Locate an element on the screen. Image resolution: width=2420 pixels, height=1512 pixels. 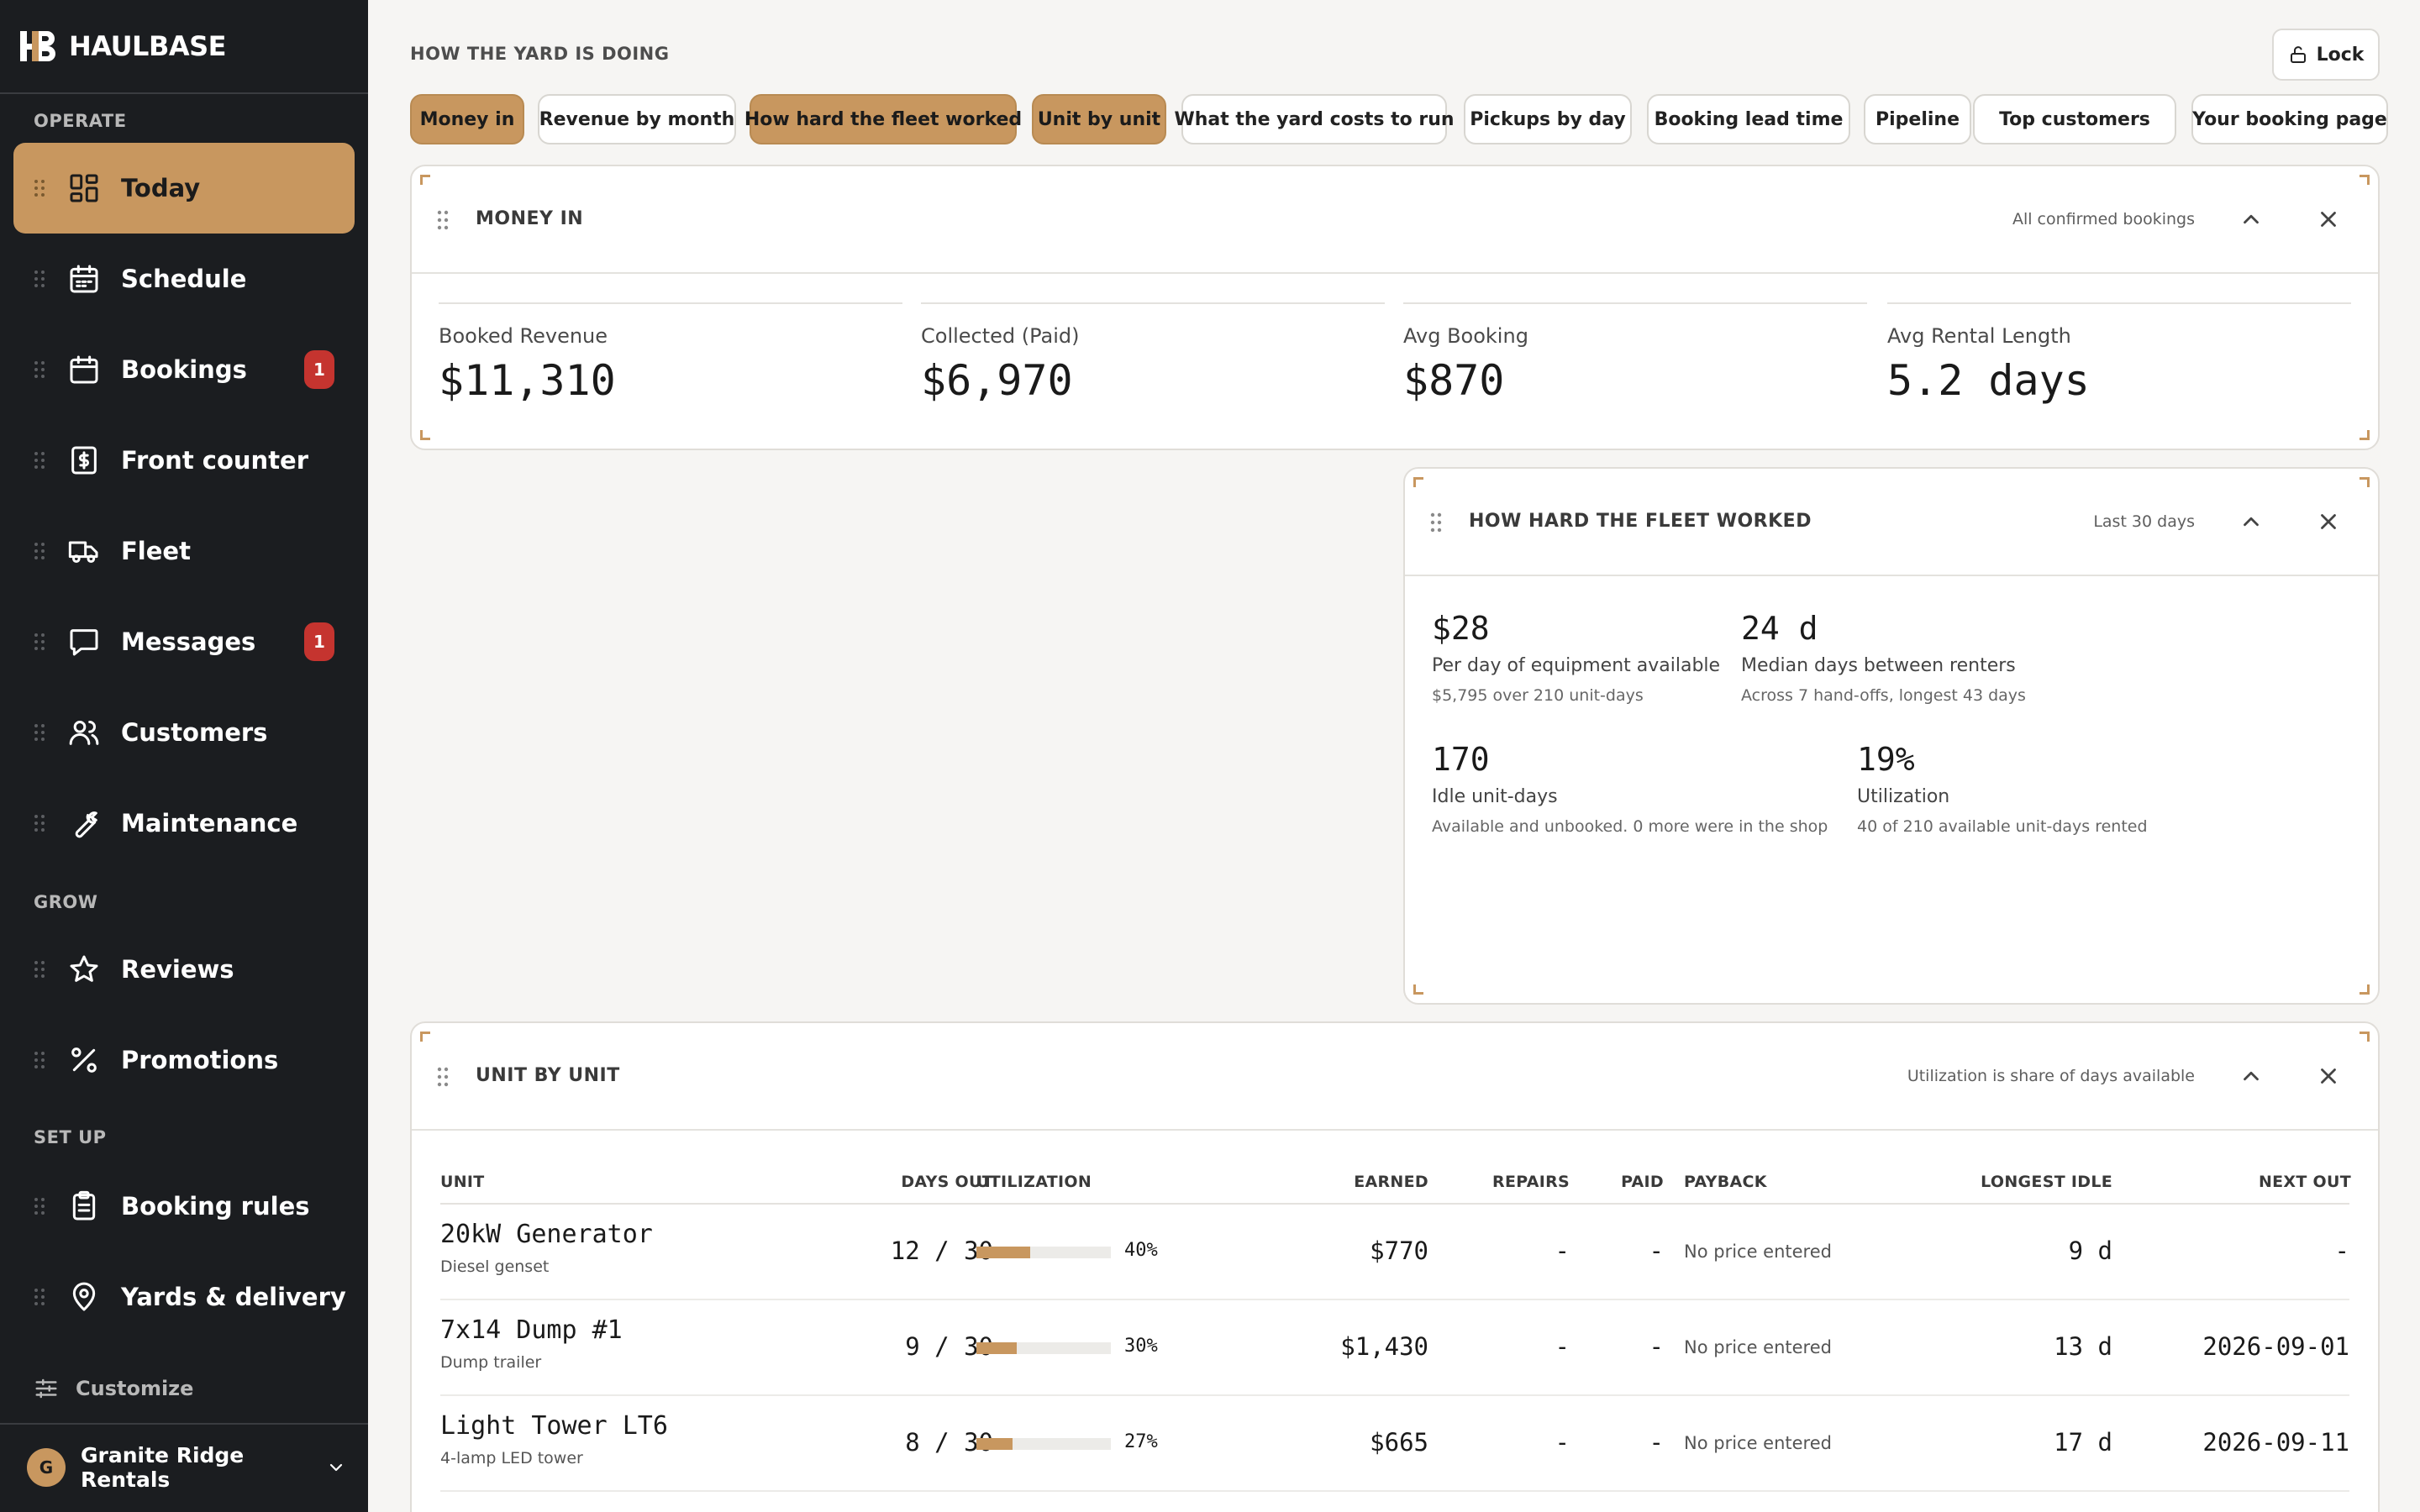
utilization-percent: 30% is located at coordinates (1141, 1346).